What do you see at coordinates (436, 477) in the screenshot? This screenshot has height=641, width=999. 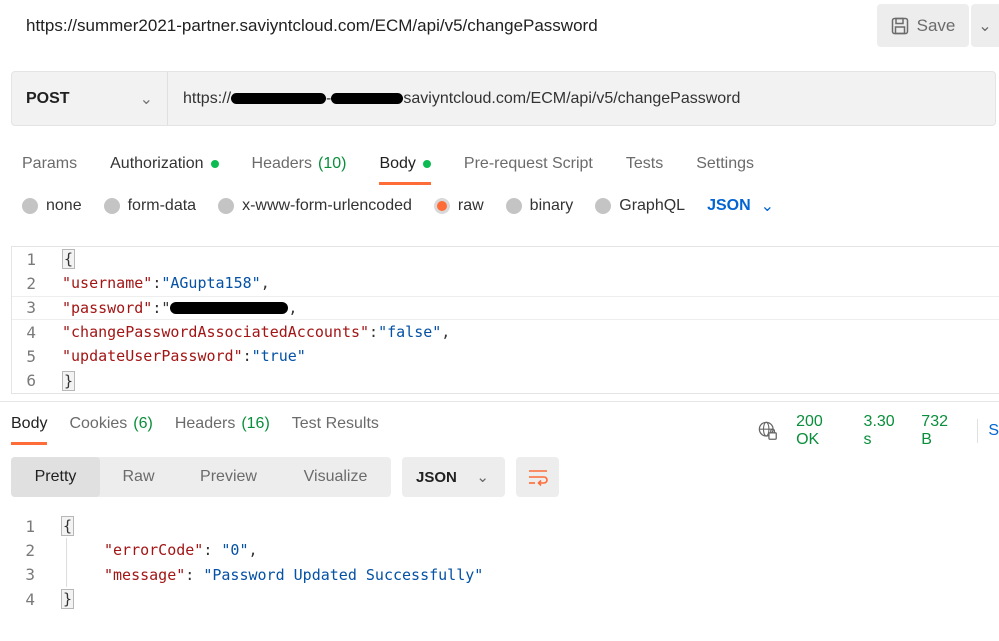 I see `format-label: JSON` at bounding box center [436, 477].